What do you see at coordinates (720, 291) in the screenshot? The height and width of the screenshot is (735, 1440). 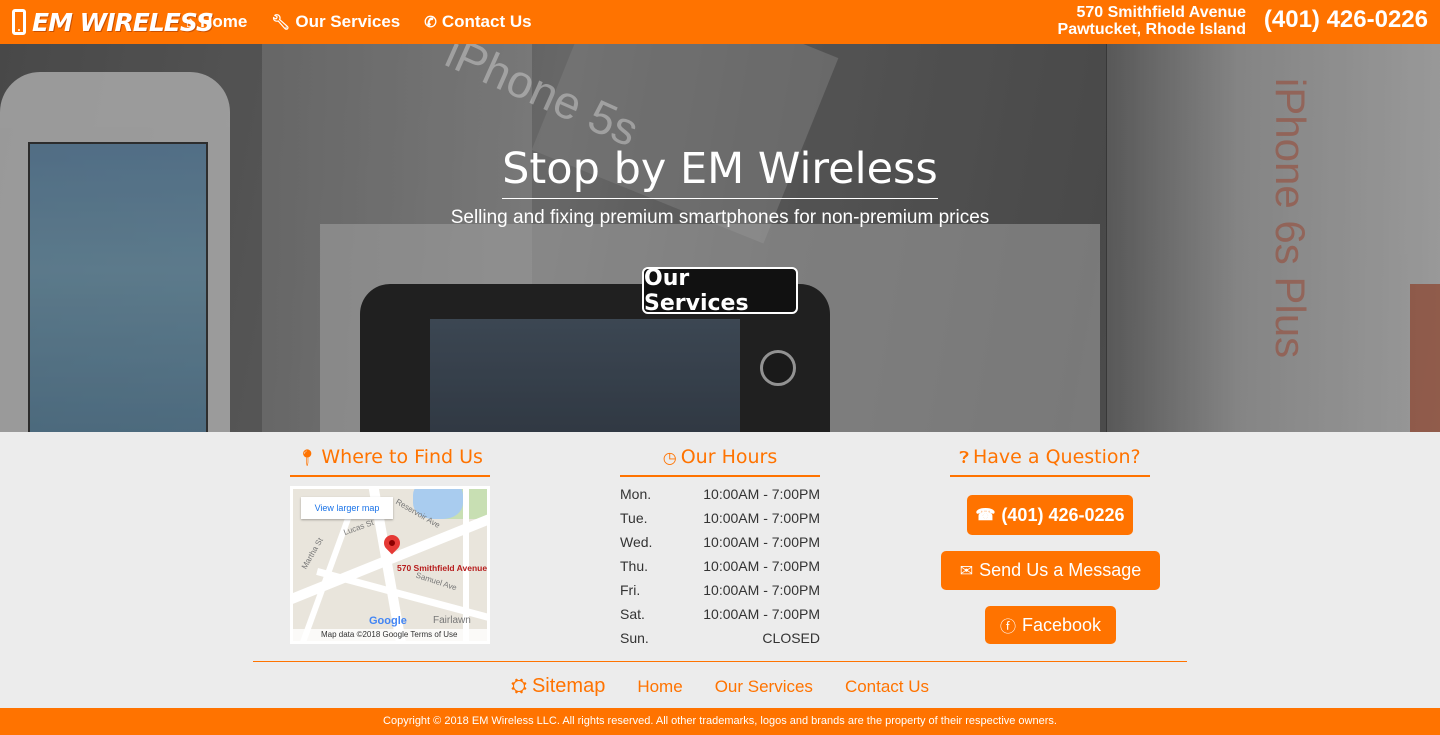 I see `our-services-button: Our Services` at bounding box center [720, 291].